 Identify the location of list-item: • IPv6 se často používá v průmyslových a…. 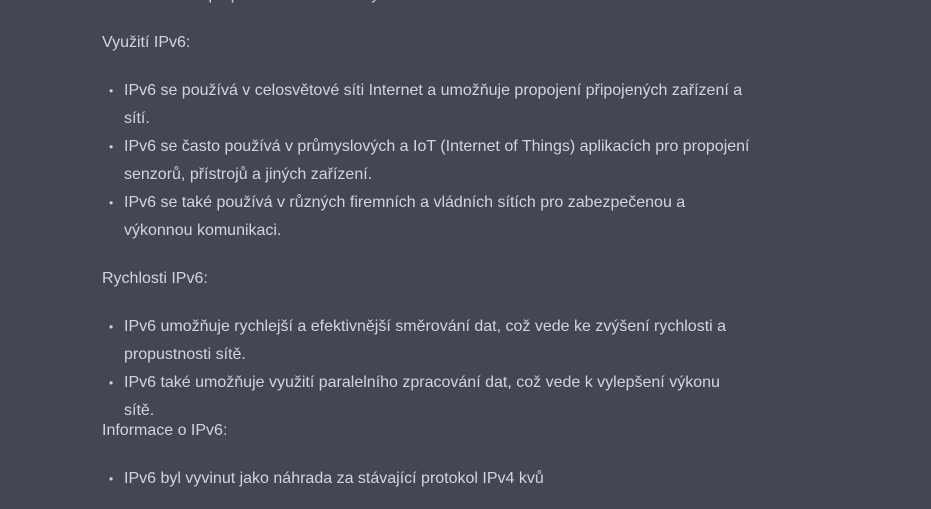
(428, 161).